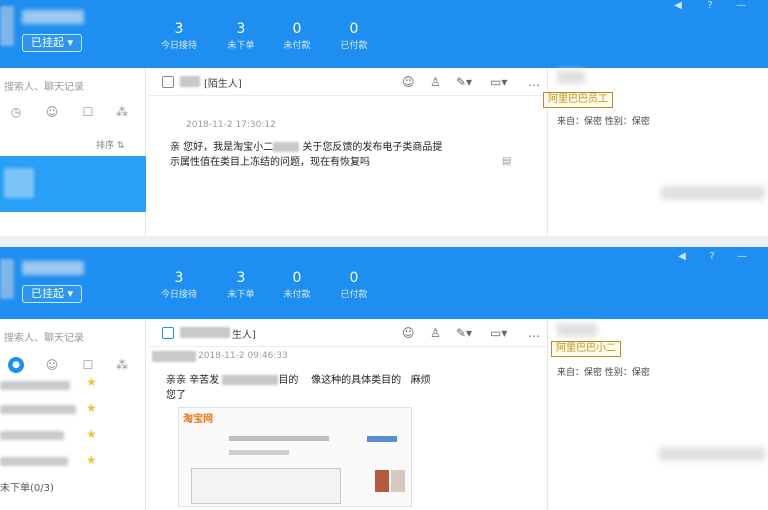 Image resolution: width=768 pixels, height=510 pixels. What do you see at coordinates (222, 147) in the screenshot?
I see `message-text: 亲 您好，我是淘宝小二` at bounding box center [222, 147].